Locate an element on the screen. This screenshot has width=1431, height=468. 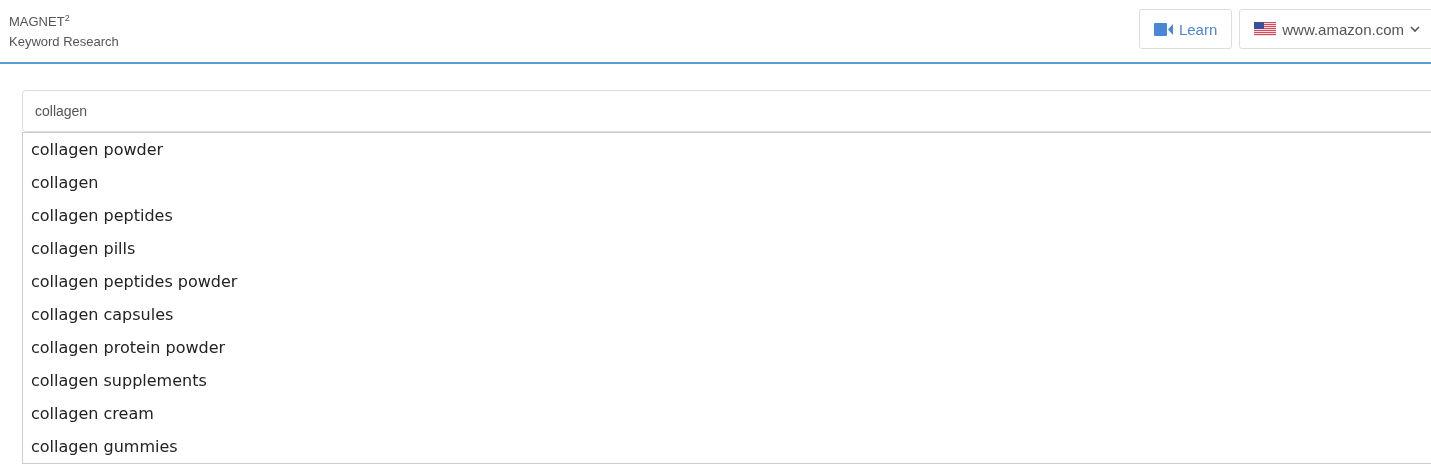
learn-button: Learn is located at coordinates (1185, 29).